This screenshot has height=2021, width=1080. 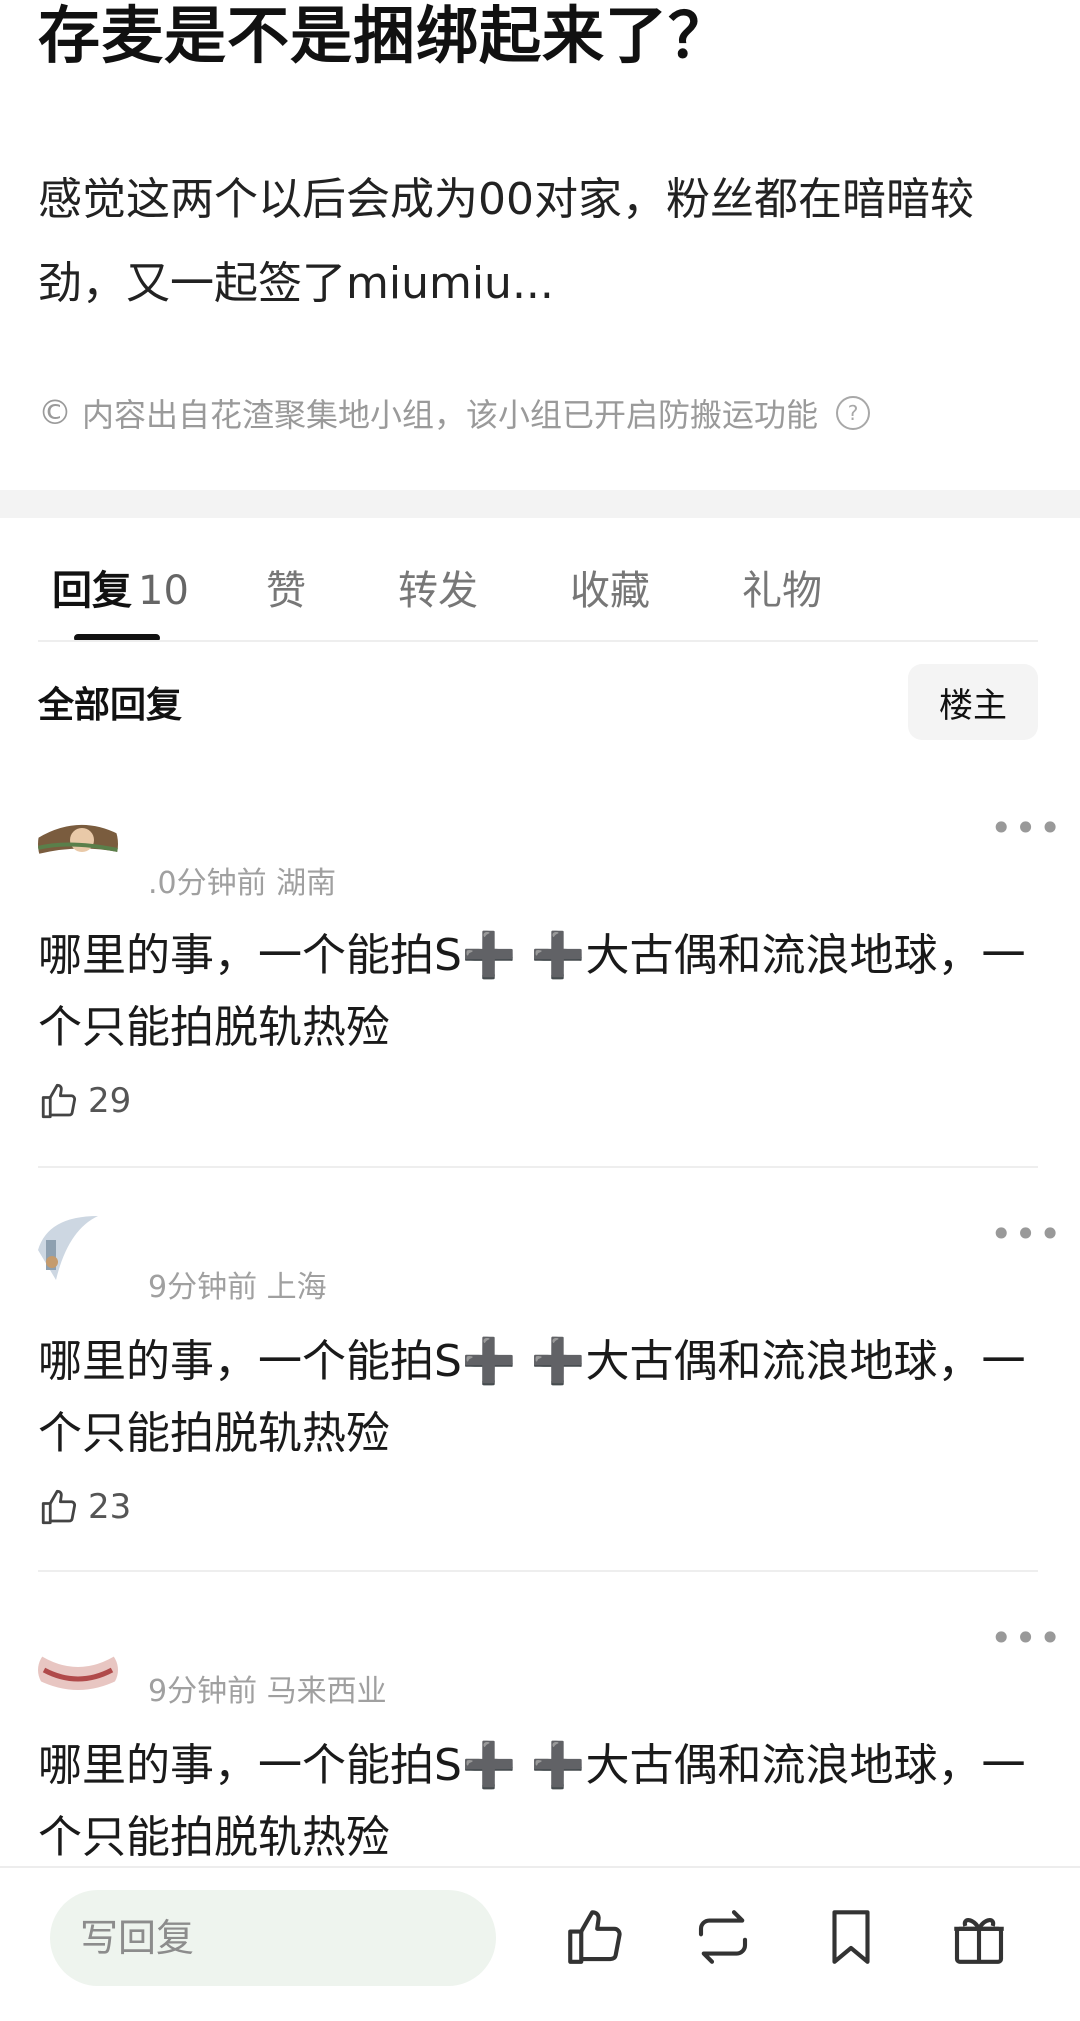 I want to click on tab-reposts: 转发, so click(x=438, y=587).